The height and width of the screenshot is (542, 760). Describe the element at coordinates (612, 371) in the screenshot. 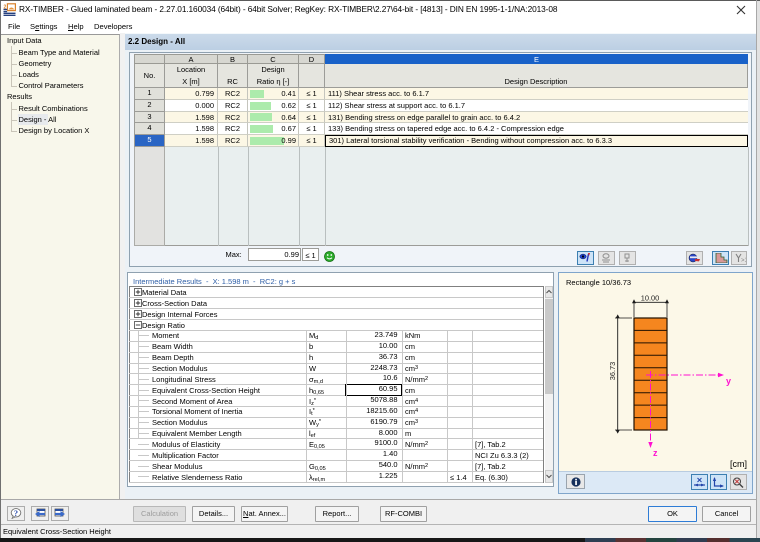

I see `svg-text: 36.73` at that location.